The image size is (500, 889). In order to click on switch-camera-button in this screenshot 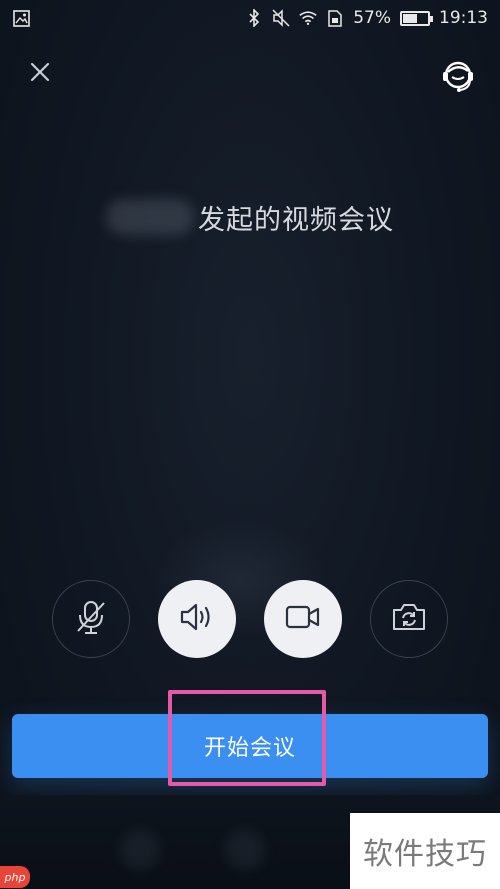, I will do `click(409, 619)`.